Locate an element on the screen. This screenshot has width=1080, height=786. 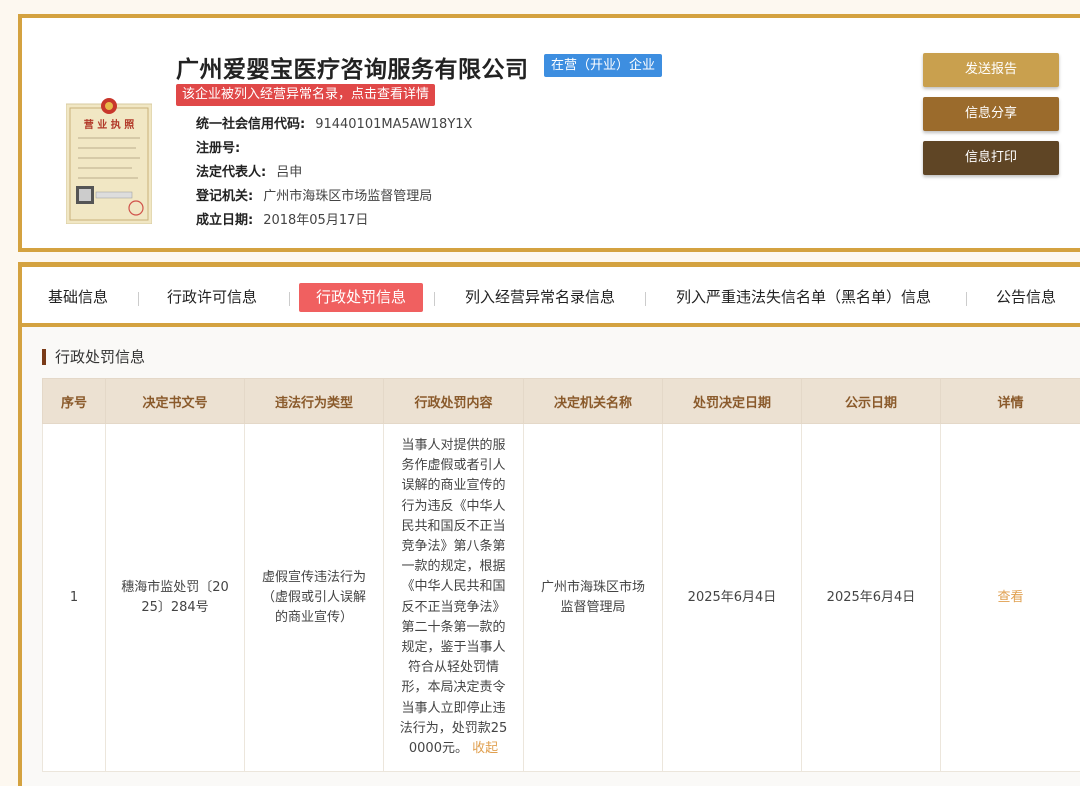
violation-type-cell: 虚假宣传违法行为 （虚假或引人误解 的商业宣传） is located at coordinates (314, 597).